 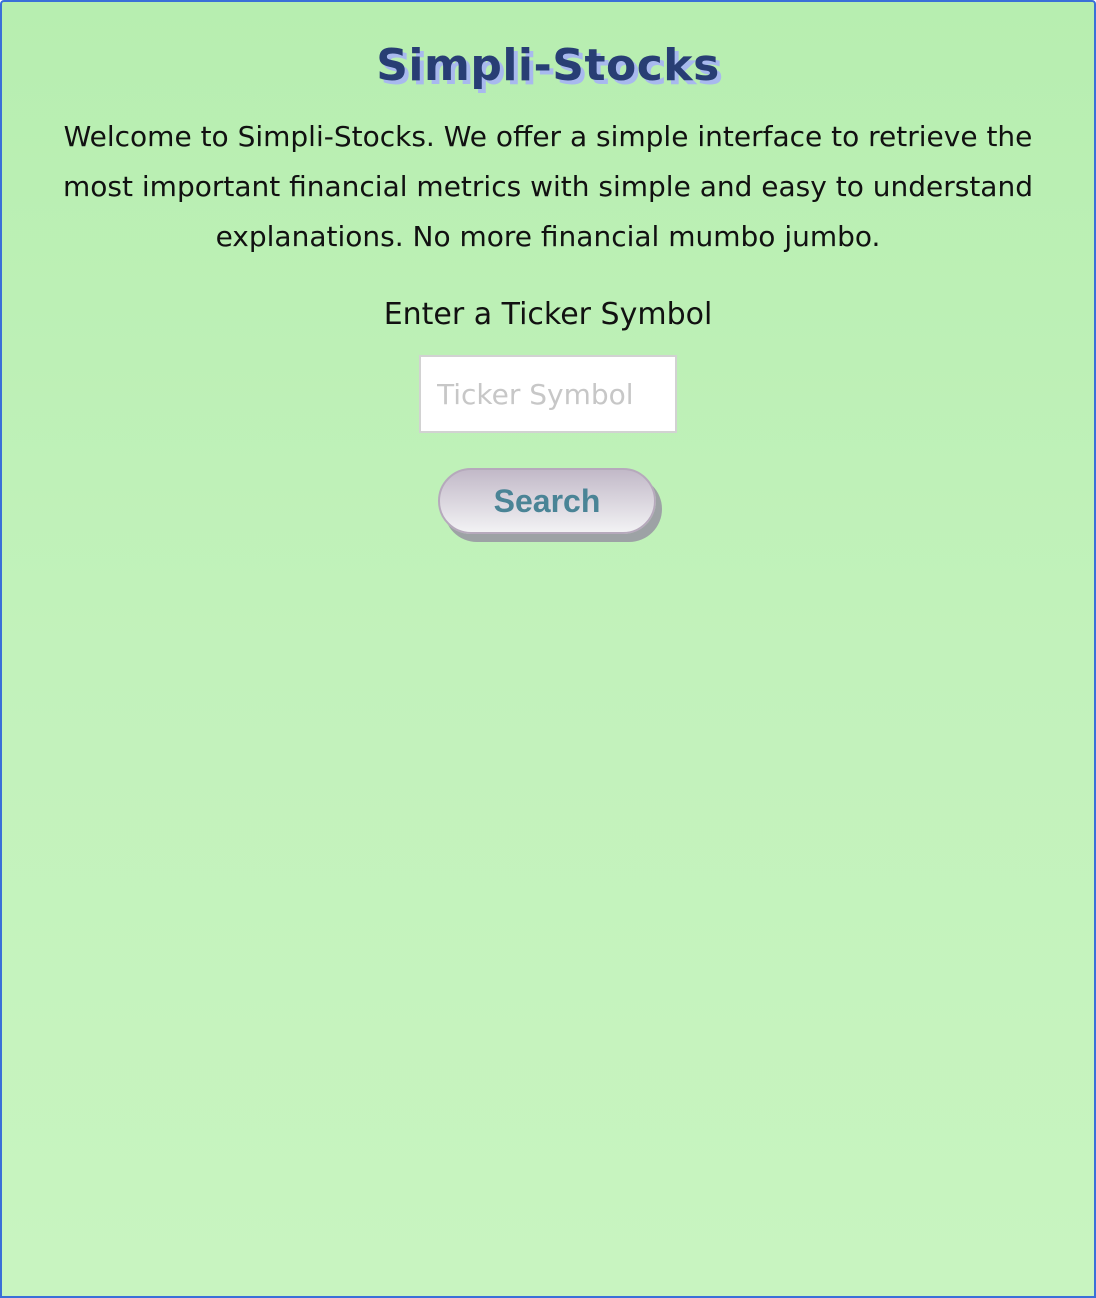 I want to click on app-title: Simpli-Stocks, so click(x=548, y=65).